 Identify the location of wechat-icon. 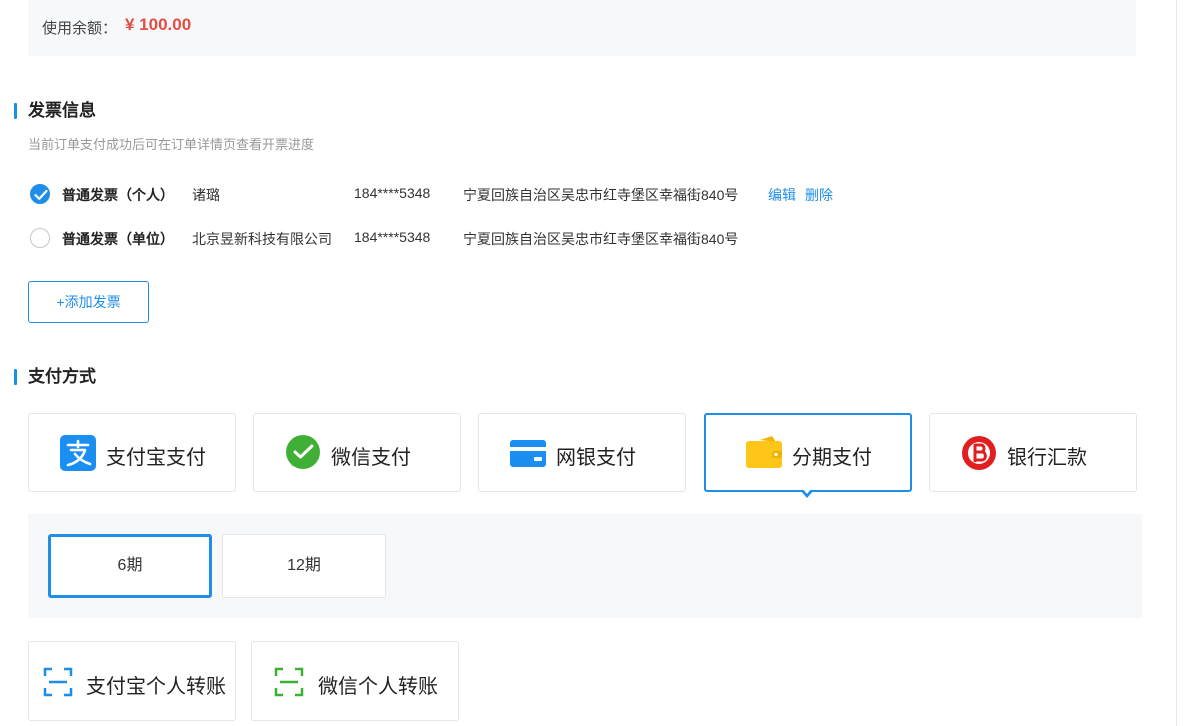
(303, 452).